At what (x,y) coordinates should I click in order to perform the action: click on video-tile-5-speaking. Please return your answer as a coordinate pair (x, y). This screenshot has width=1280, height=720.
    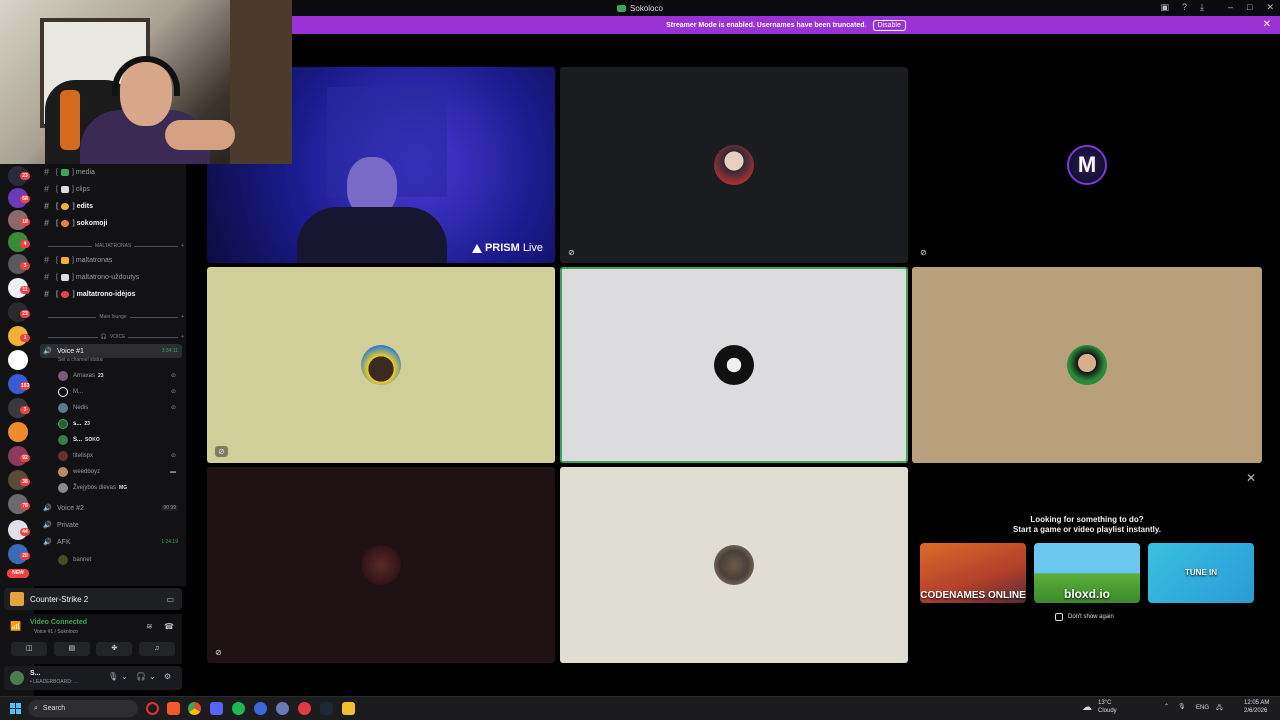
    Looking at the image, I should click on (734, 365).